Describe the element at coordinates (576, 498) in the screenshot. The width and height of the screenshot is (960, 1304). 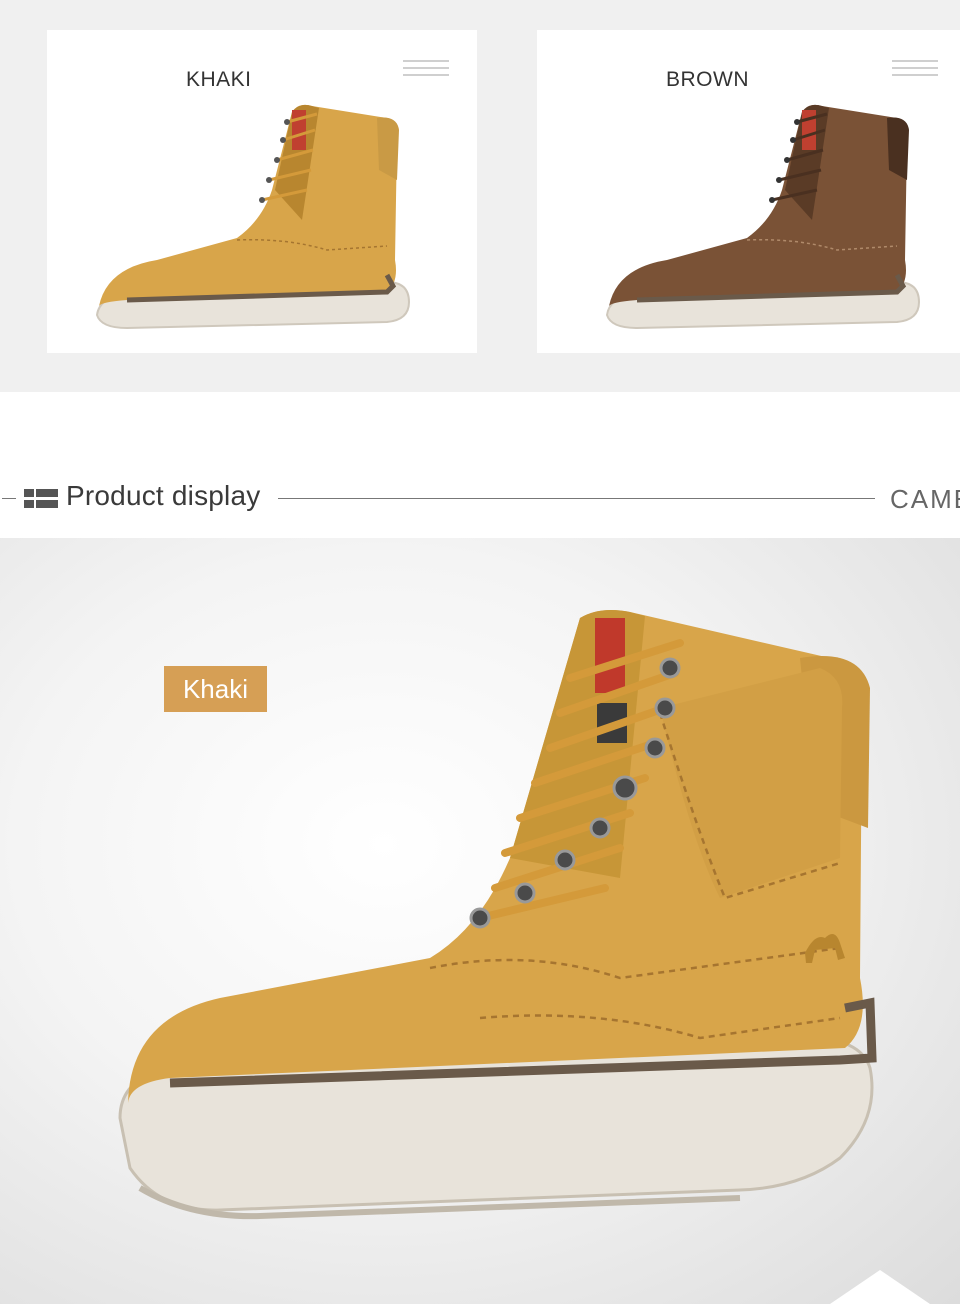
I see `header-divider` at that location.